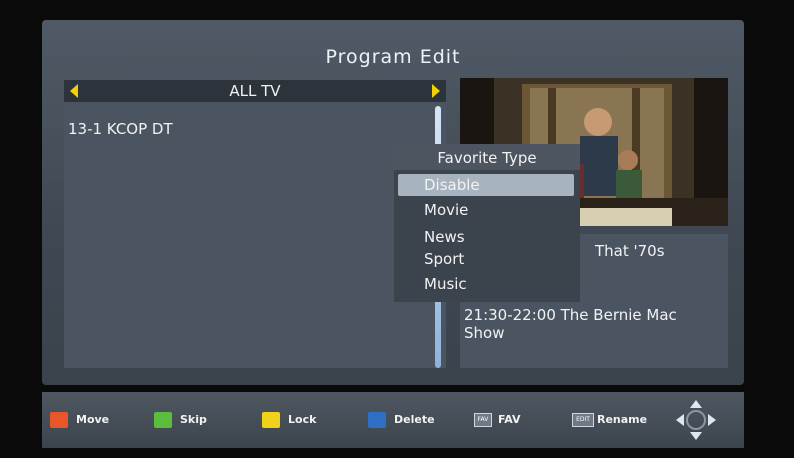 The height and width of the screenshot is (458, 794). What do you see at coordinates (509, 419) in the screenshot?
I see `fav-label: FAV` at bounding box center [509, 419].